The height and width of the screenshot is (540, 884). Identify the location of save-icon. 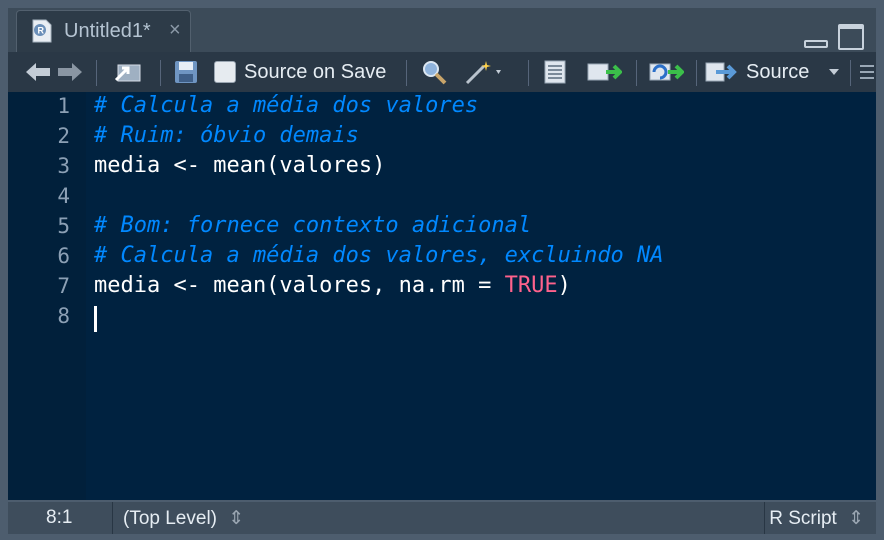
(186, 72).